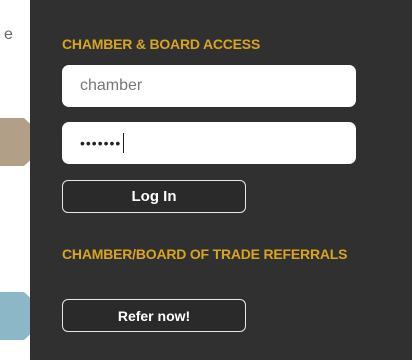  Describe the element at coordinates (111, 85) in the screenshot. I see `username-value: chamber` at that location.